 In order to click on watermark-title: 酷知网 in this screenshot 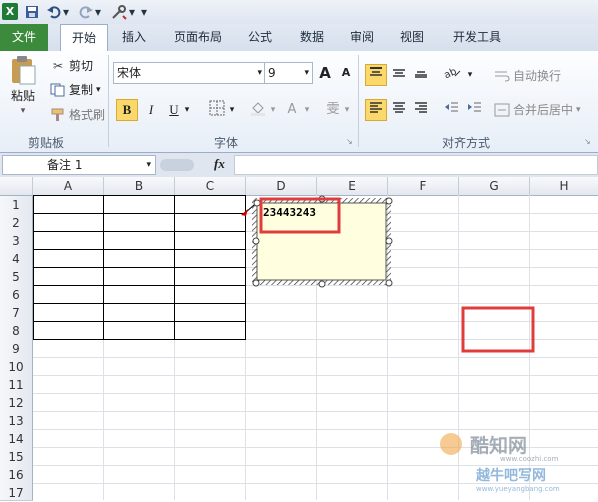, I will do `click(499, 446)`.